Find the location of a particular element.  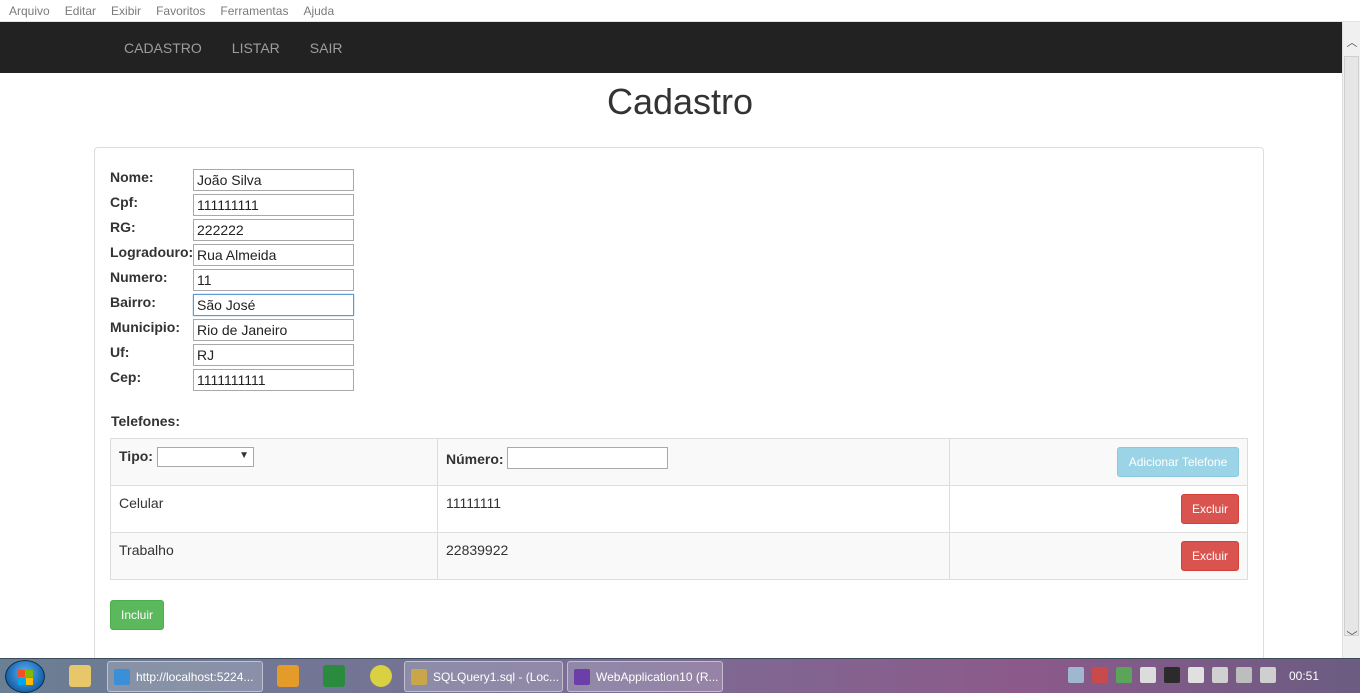

site-navbar: CADASTRO LISTAR SAIR is located at coordinates (671, 47).